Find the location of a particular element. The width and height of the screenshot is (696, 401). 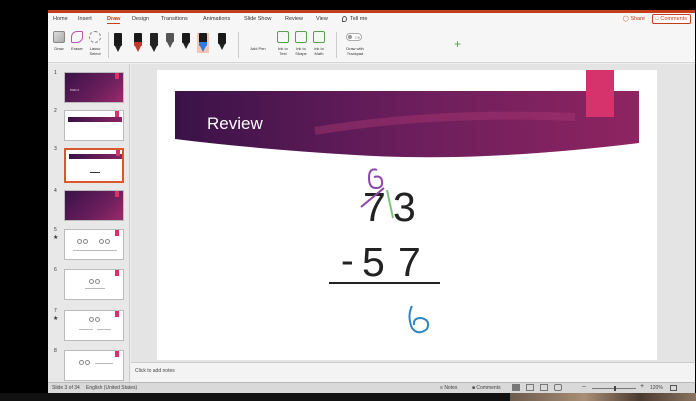

comments-status-label: Comments is located at coordinates (488, 388).